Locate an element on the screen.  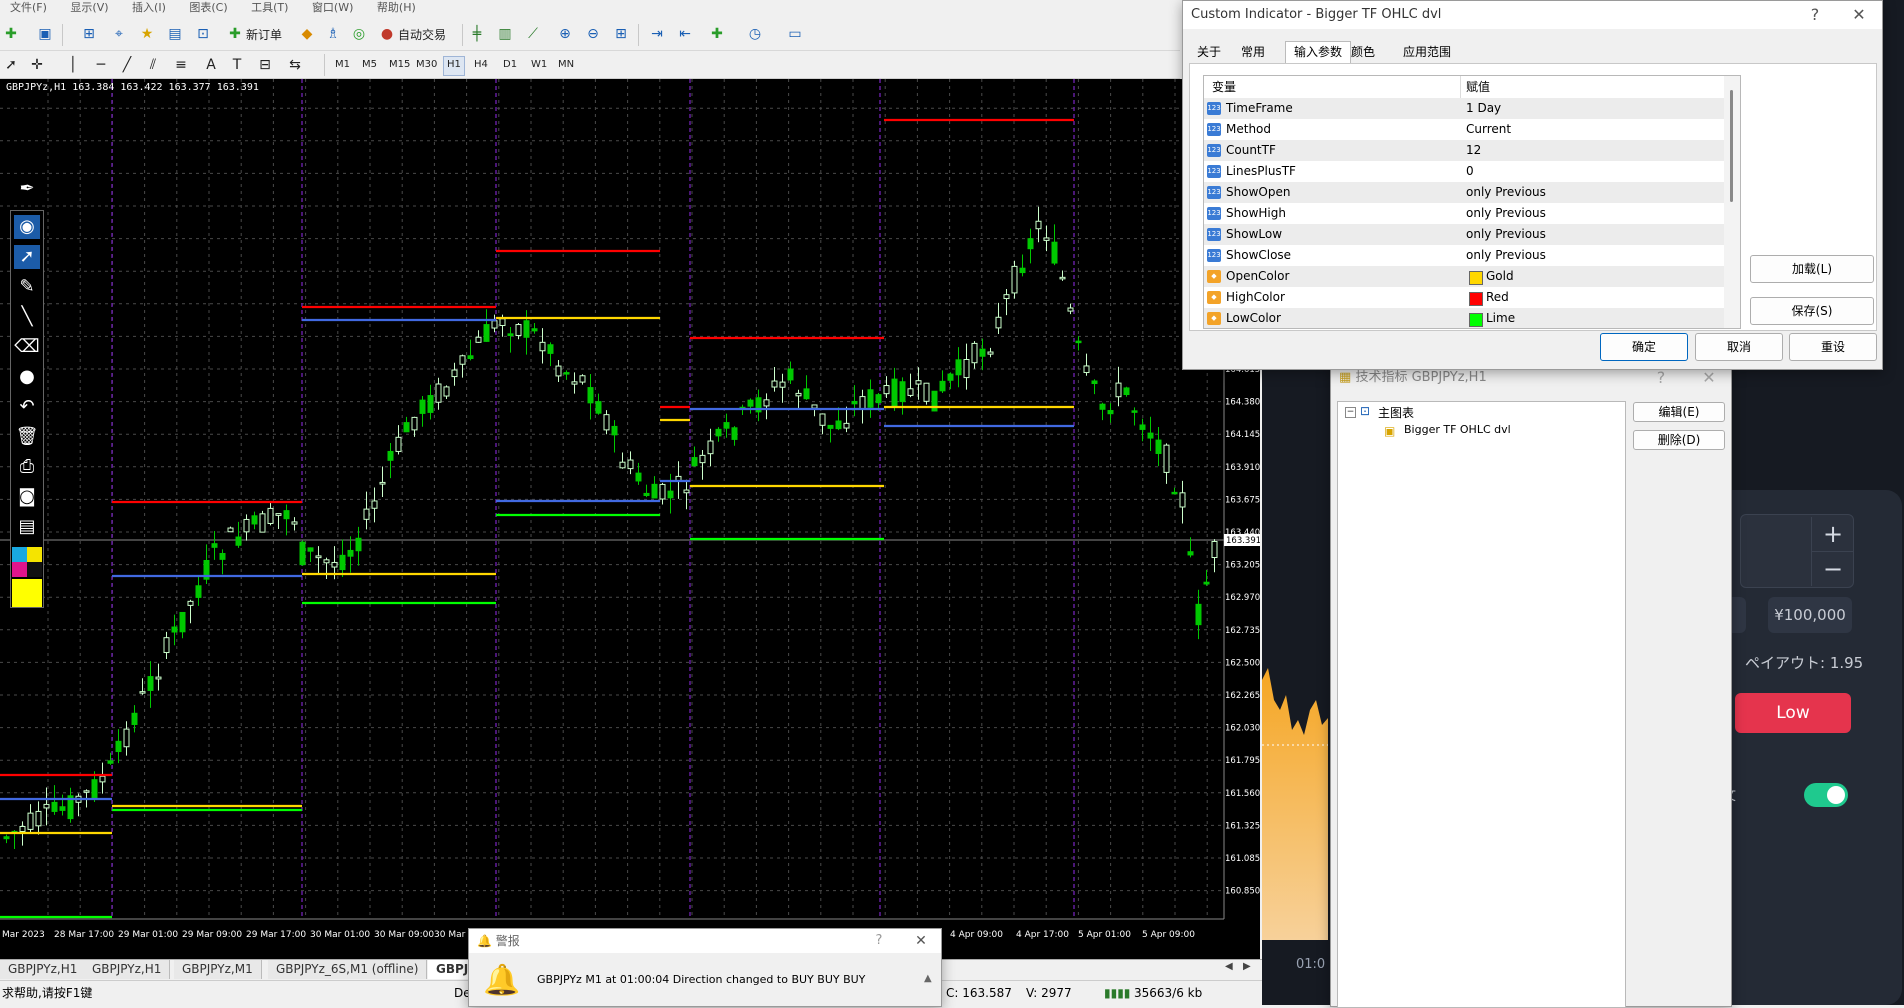
bar-chart-icon: ╪ is located at coordinates (477, 34).